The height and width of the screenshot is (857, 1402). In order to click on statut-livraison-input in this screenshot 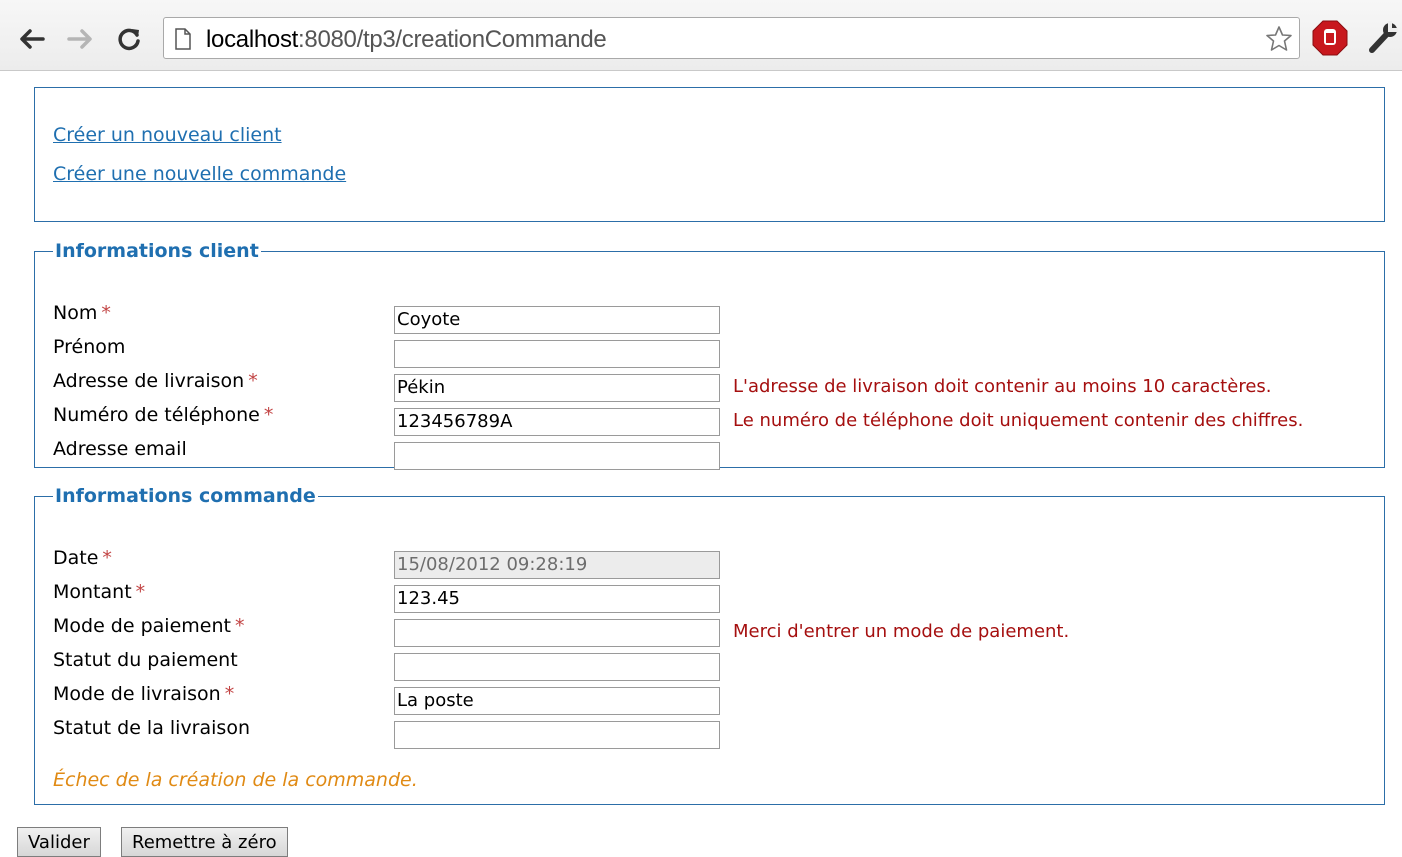, I will do `click(557, 735)`.